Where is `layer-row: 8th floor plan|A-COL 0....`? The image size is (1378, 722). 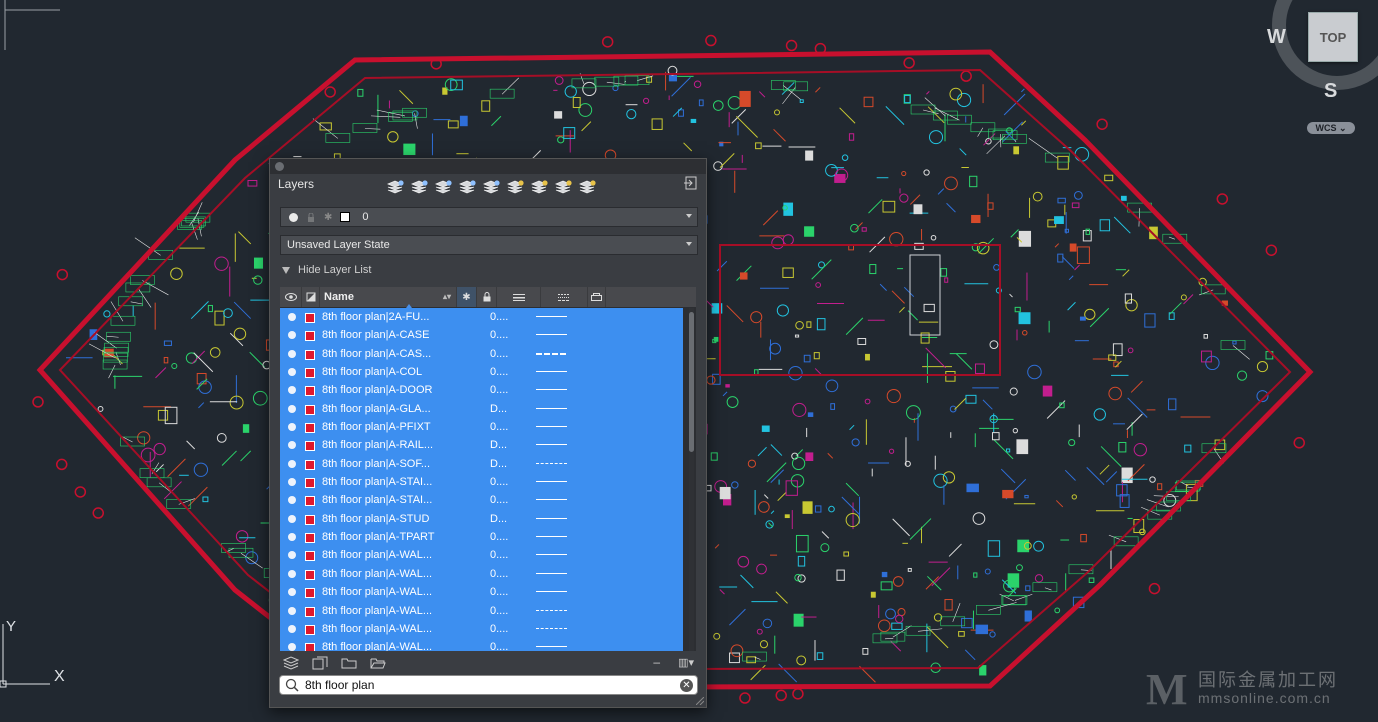 layer-row: 8th floor plan|A-COL 0.... is located at coordinates (481, 372).